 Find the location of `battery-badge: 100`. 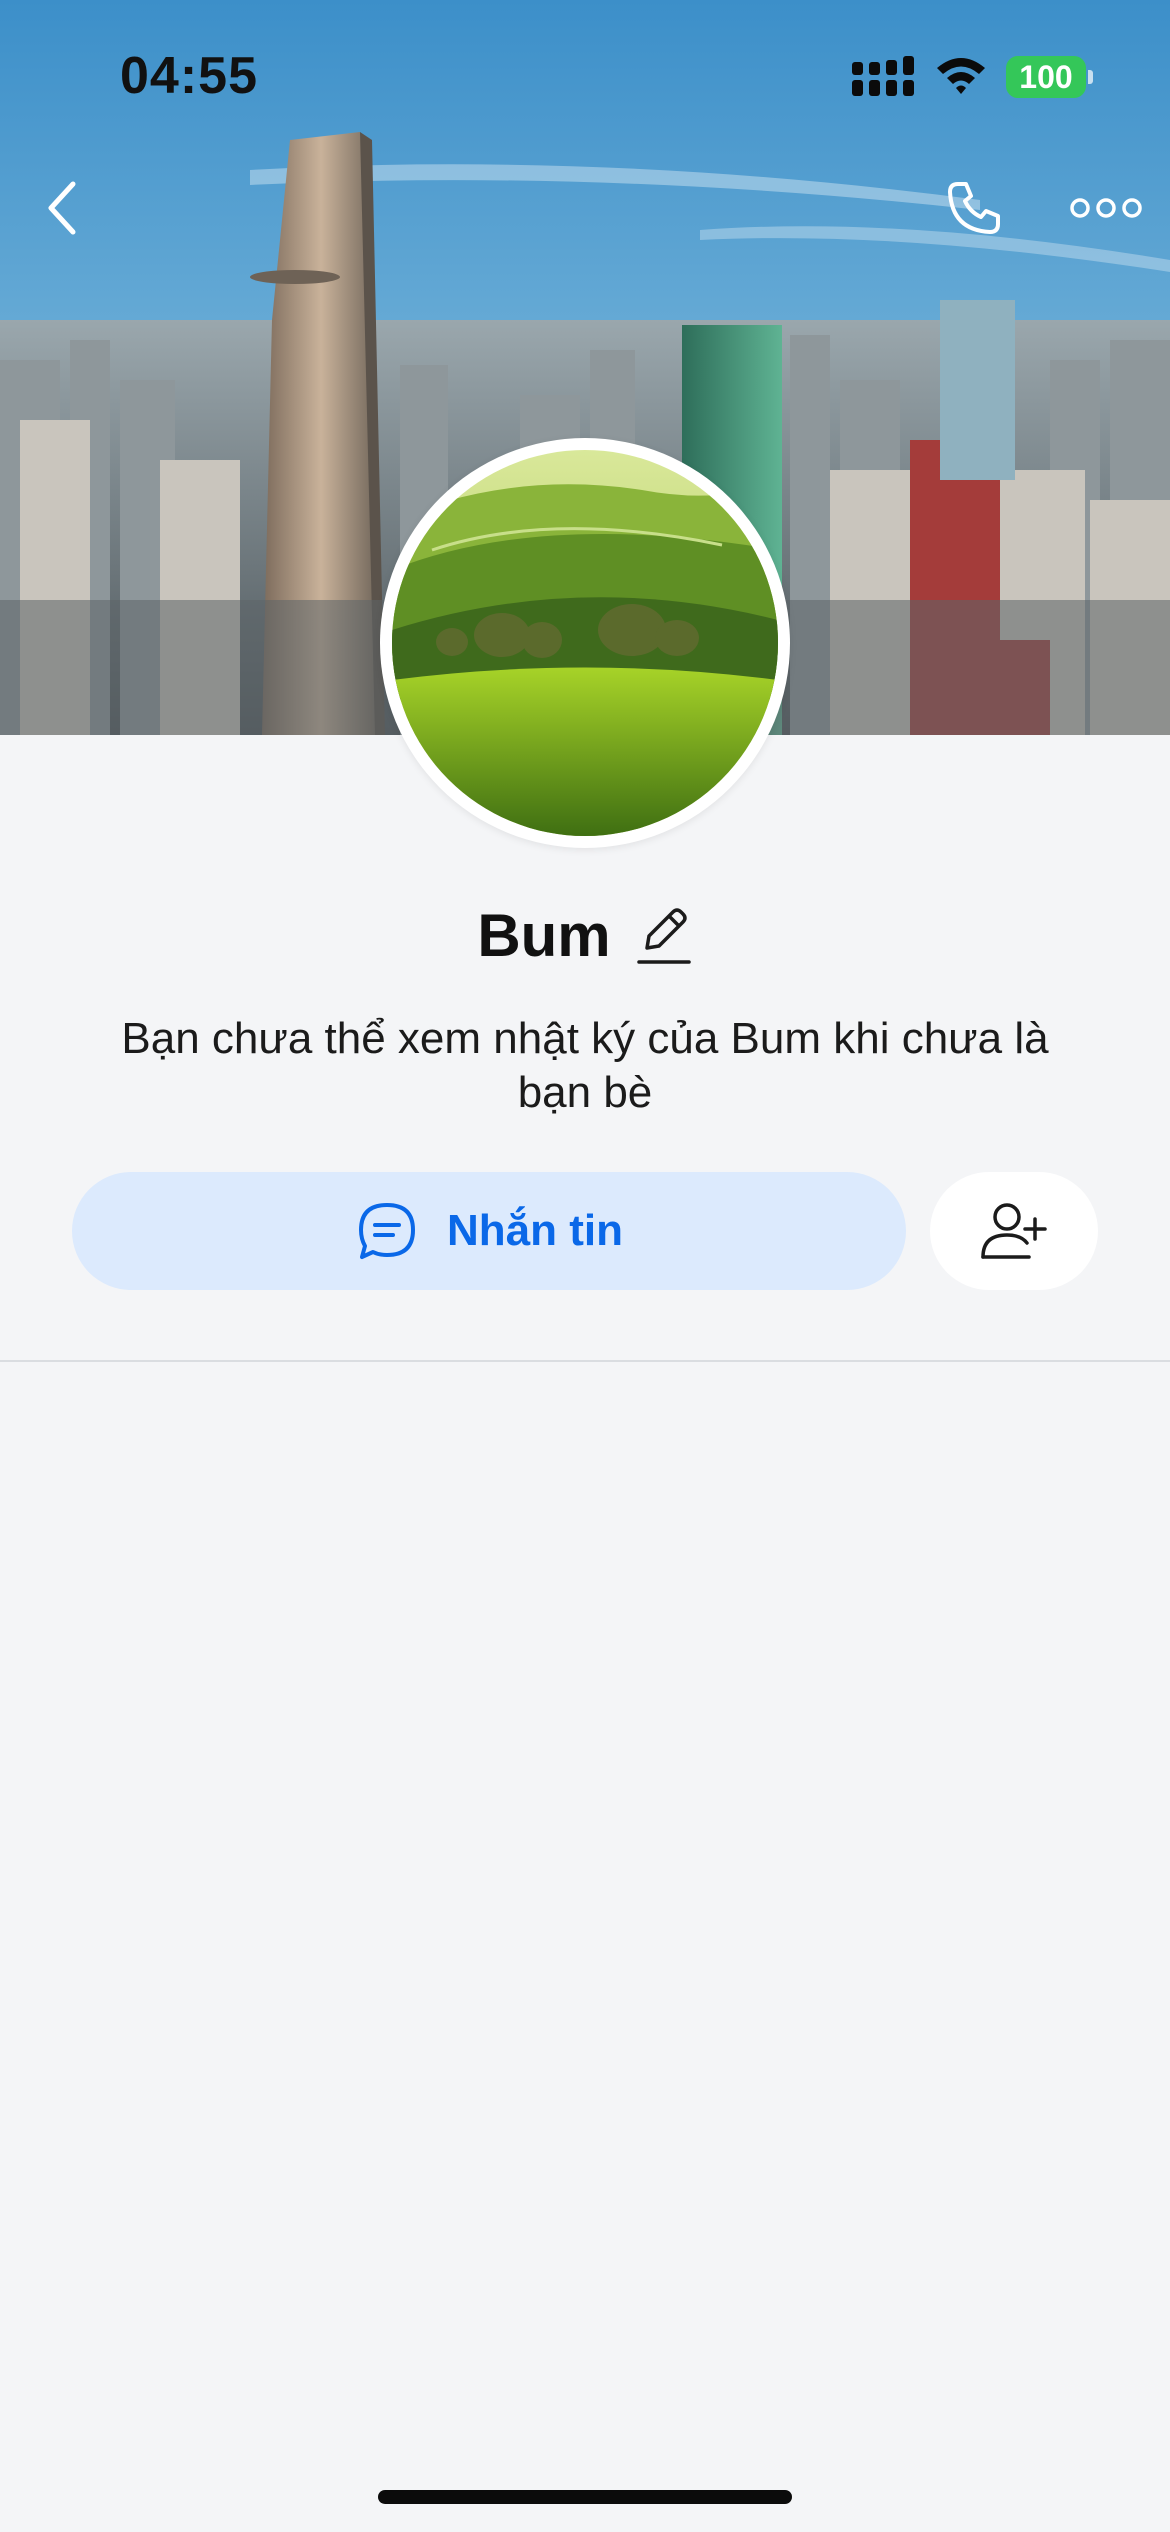

battery-badge: 100 is located at coordinates (1046, 77).